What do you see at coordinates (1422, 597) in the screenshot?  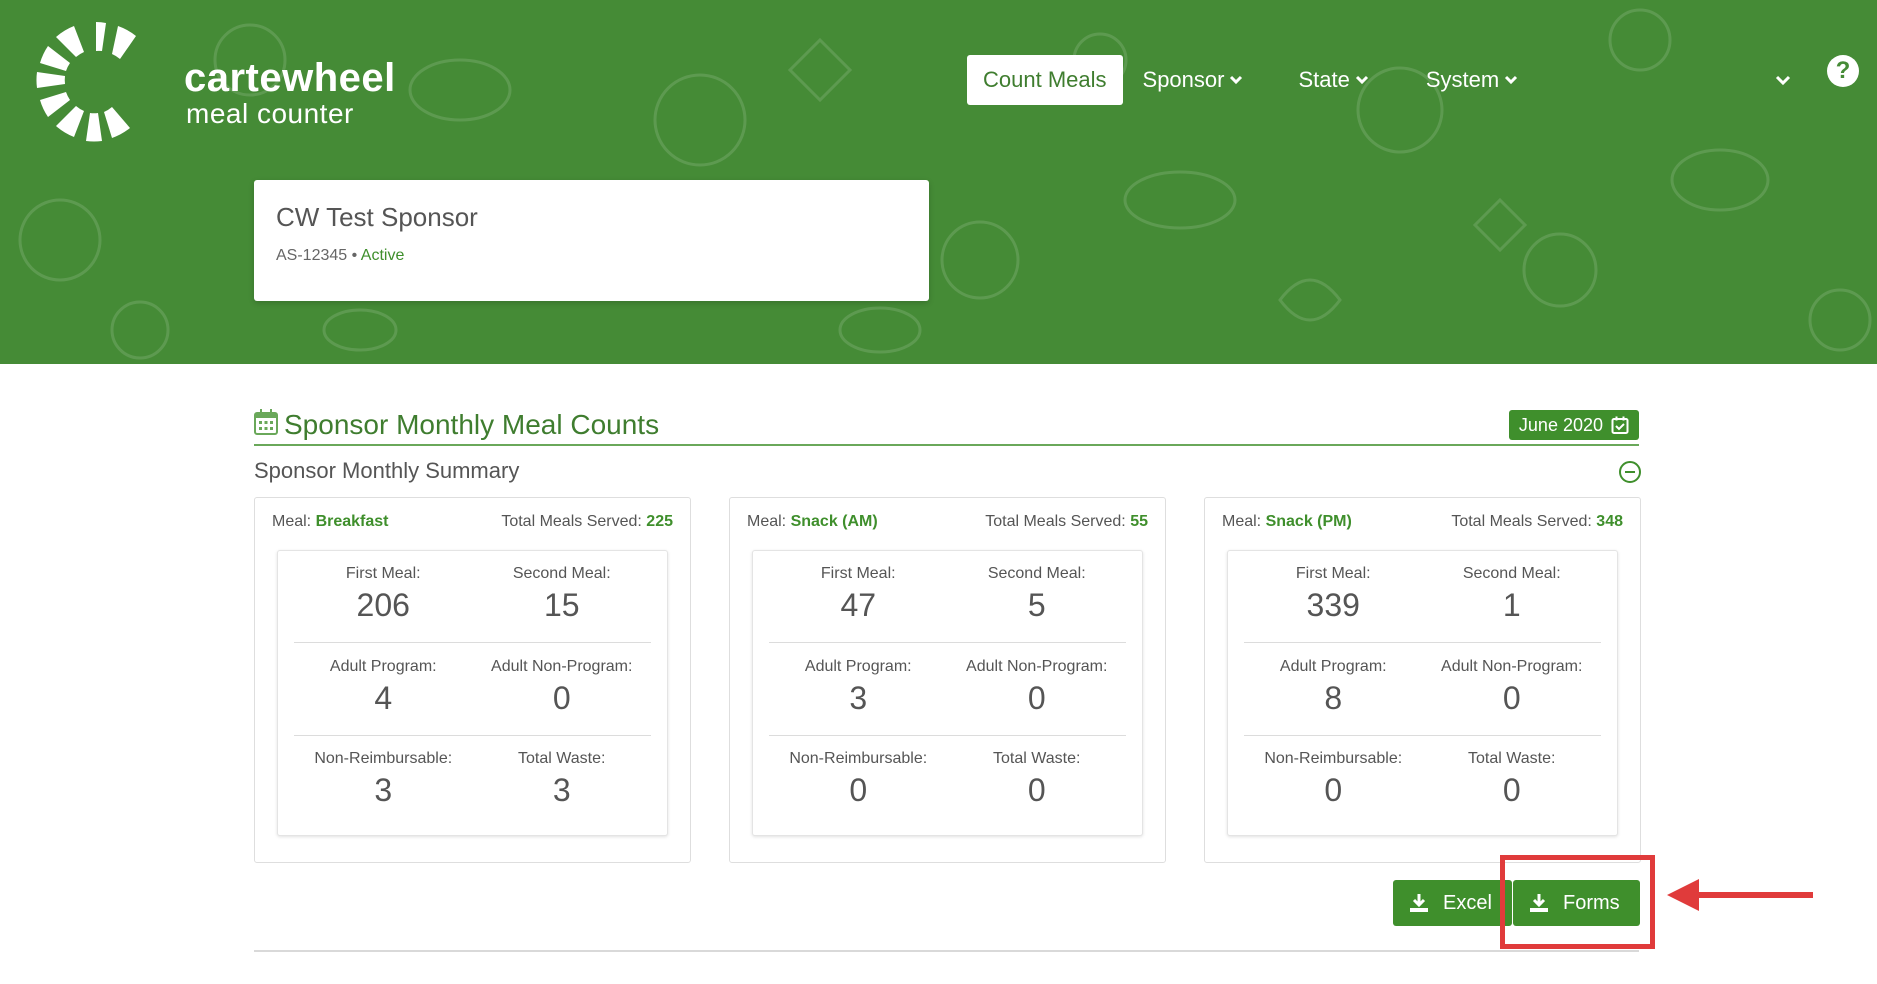 I see `stat-row: First Meal: 339 Second Meal: 1` at bounding box center [1422, 597].